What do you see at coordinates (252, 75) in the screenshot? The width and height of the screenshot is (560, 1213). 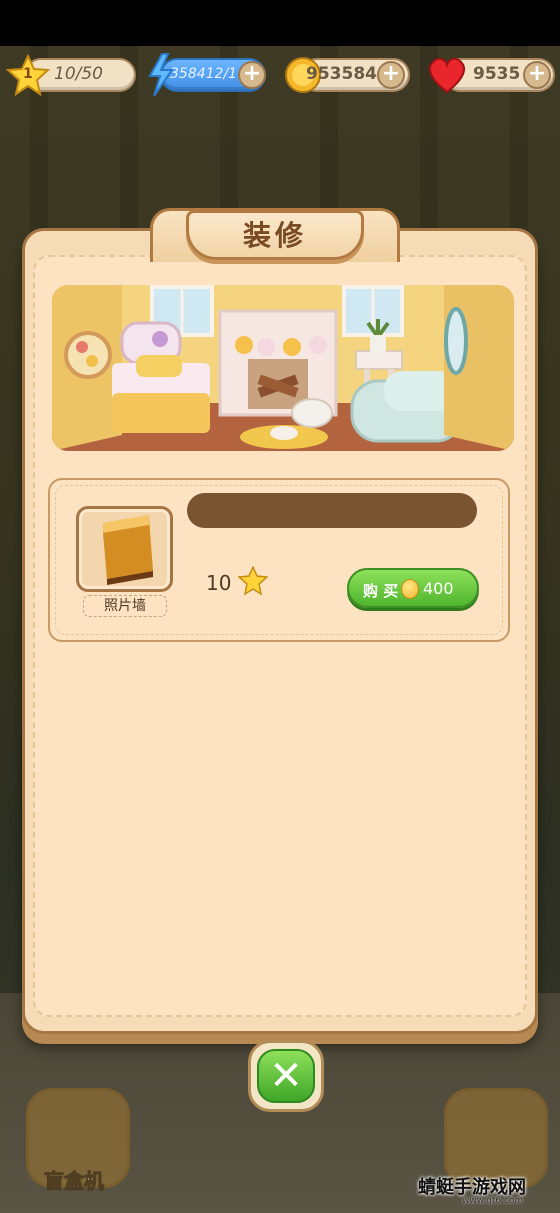 I see `add-energy-button: +` at bounding box center [252, 75].